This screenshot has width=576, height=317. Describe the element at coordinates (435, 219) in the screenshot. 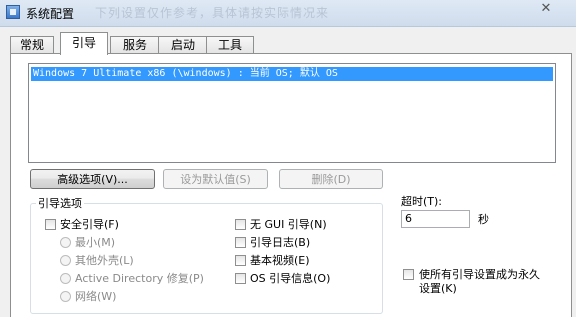

I see `timeout-input: 6` at that location.